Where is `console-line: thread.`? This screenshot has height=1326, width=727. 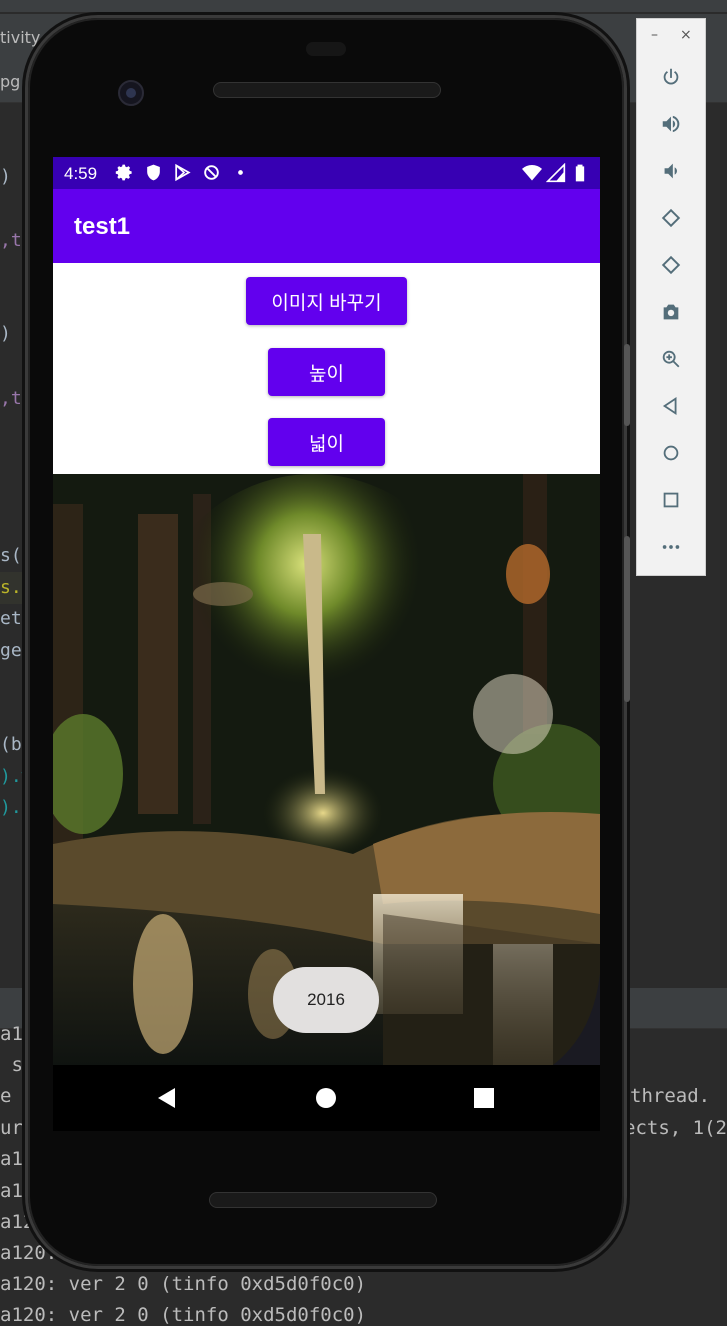 console-line: thread. is located at coordinates (670, 1096).